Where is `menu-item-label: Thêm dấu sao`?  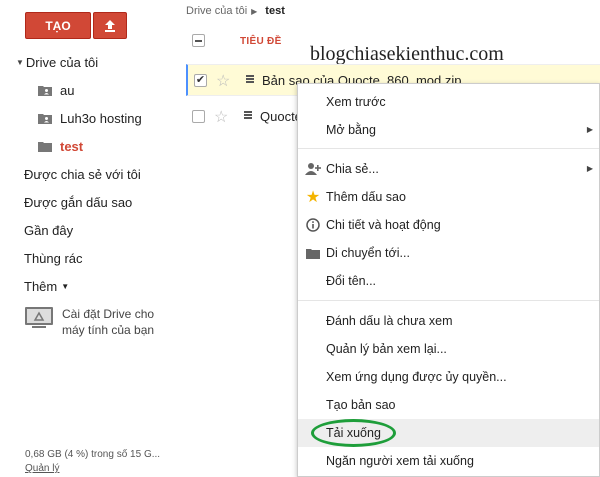
menu-item-label: Thêm dấu sao is located at coordinates (366, 197).